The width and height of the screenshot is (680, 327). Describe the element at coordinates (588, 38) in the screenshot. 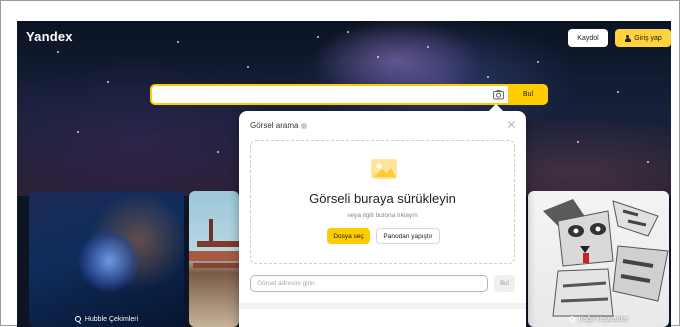

I see `register-button: Kaydol` at that location.